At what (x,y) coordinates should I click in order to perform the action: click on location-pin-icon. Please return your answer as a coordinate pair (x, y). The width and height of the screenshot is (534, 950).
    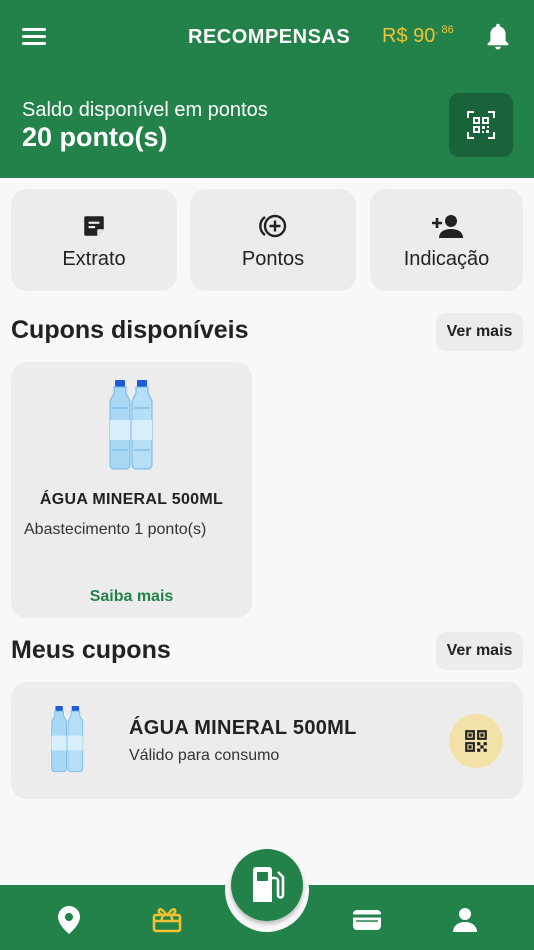
    Looking at the image, I should click on (69, 920).